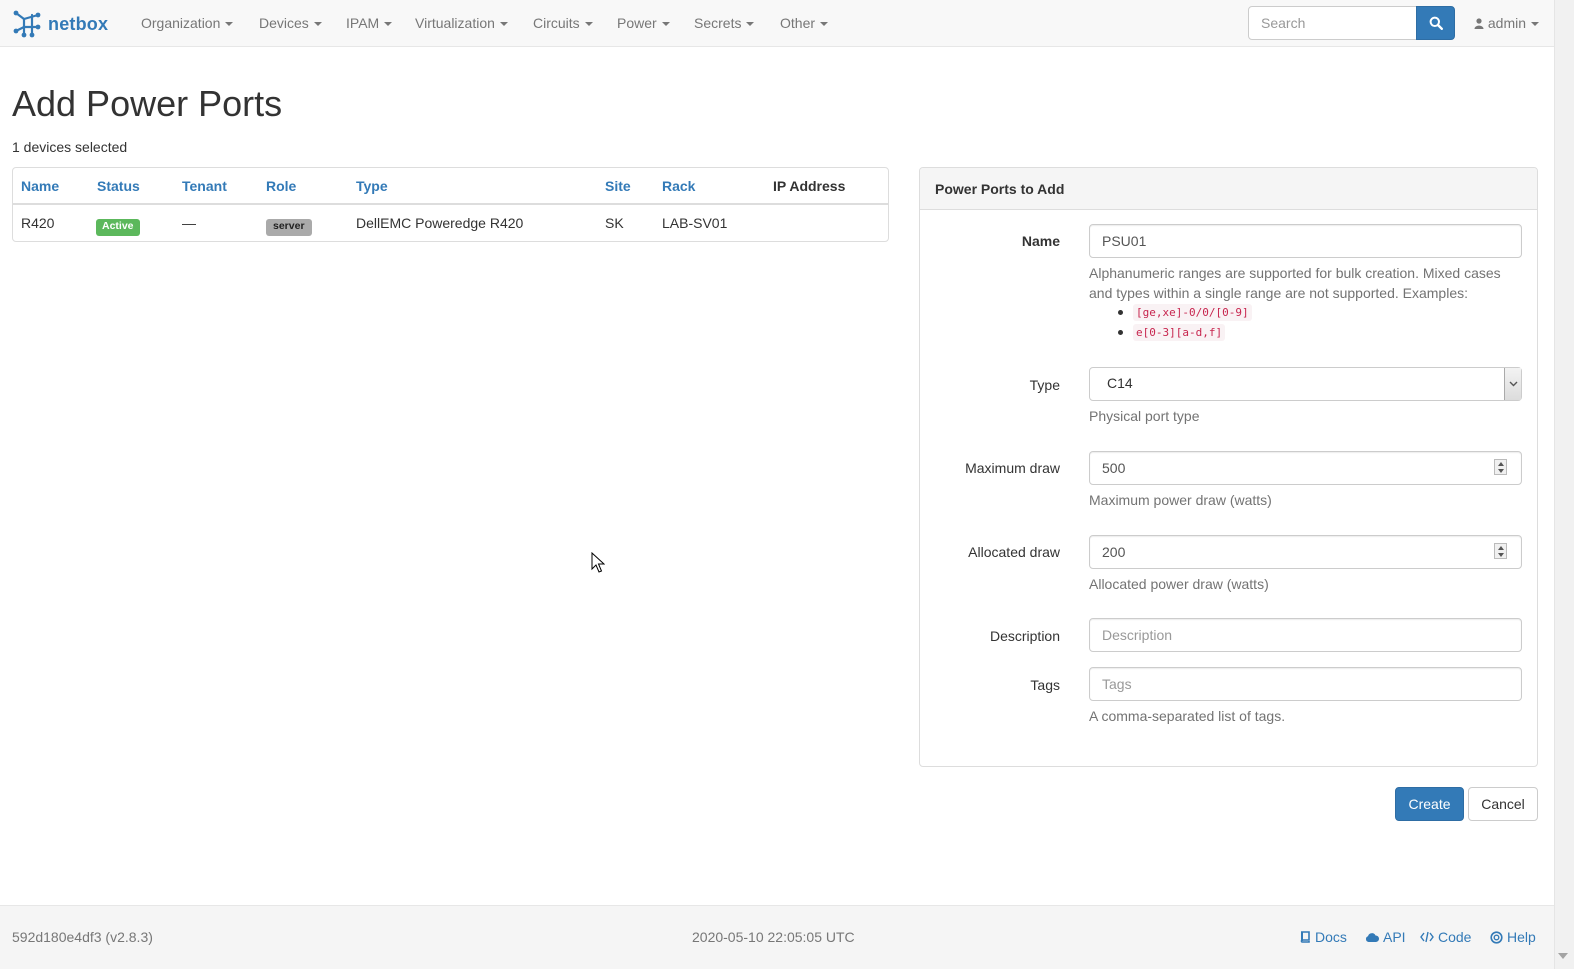  Describe the element at coordinates (1512, 384) in the screenshot. I see `chevron-down-icon` at that location.